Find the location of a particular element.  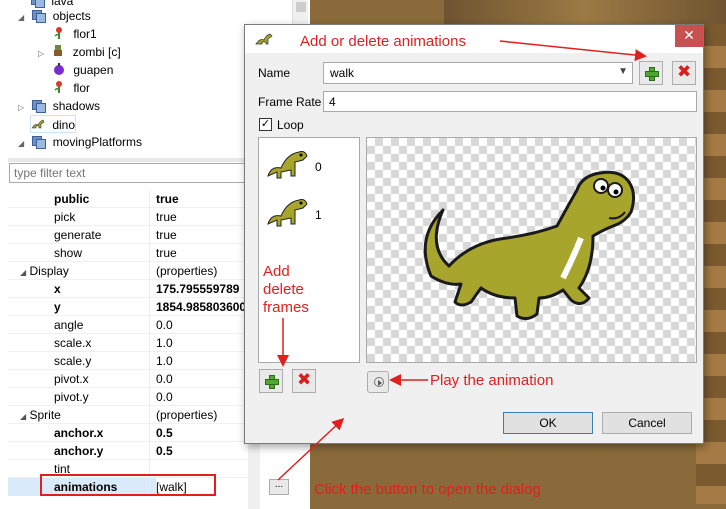

game-canvas-top-strip is located at coordinates (585, 12).